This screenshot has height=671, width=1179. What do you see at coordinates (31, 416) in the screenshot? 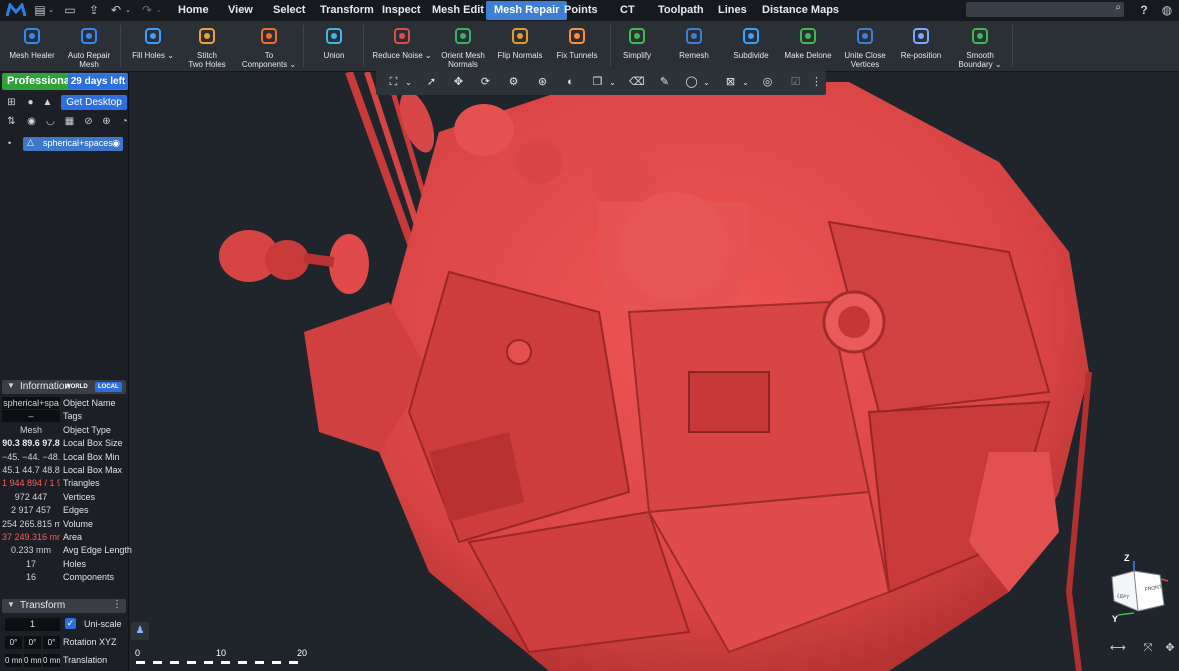
I see `info-value: –` at bounding box center [31, 416].